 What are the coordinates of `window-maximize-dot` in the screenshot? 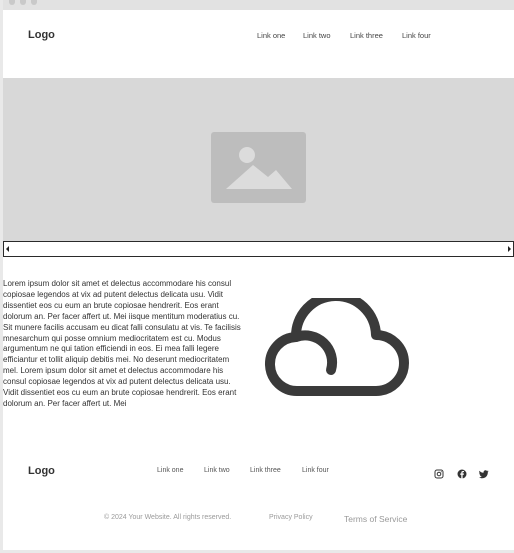 It's located at (34, 2).